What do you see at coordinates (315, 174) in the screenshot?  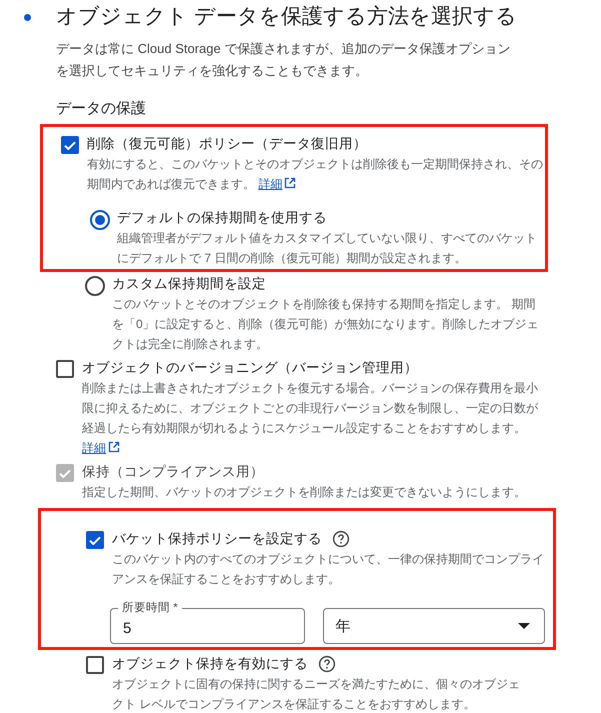 I see `option-description: 有効にすると、このバケットとそのオブジェクトは削除後も一定期間保持され、その期間内であれば復元できます。 詳細` at bounding box center [315, 174].